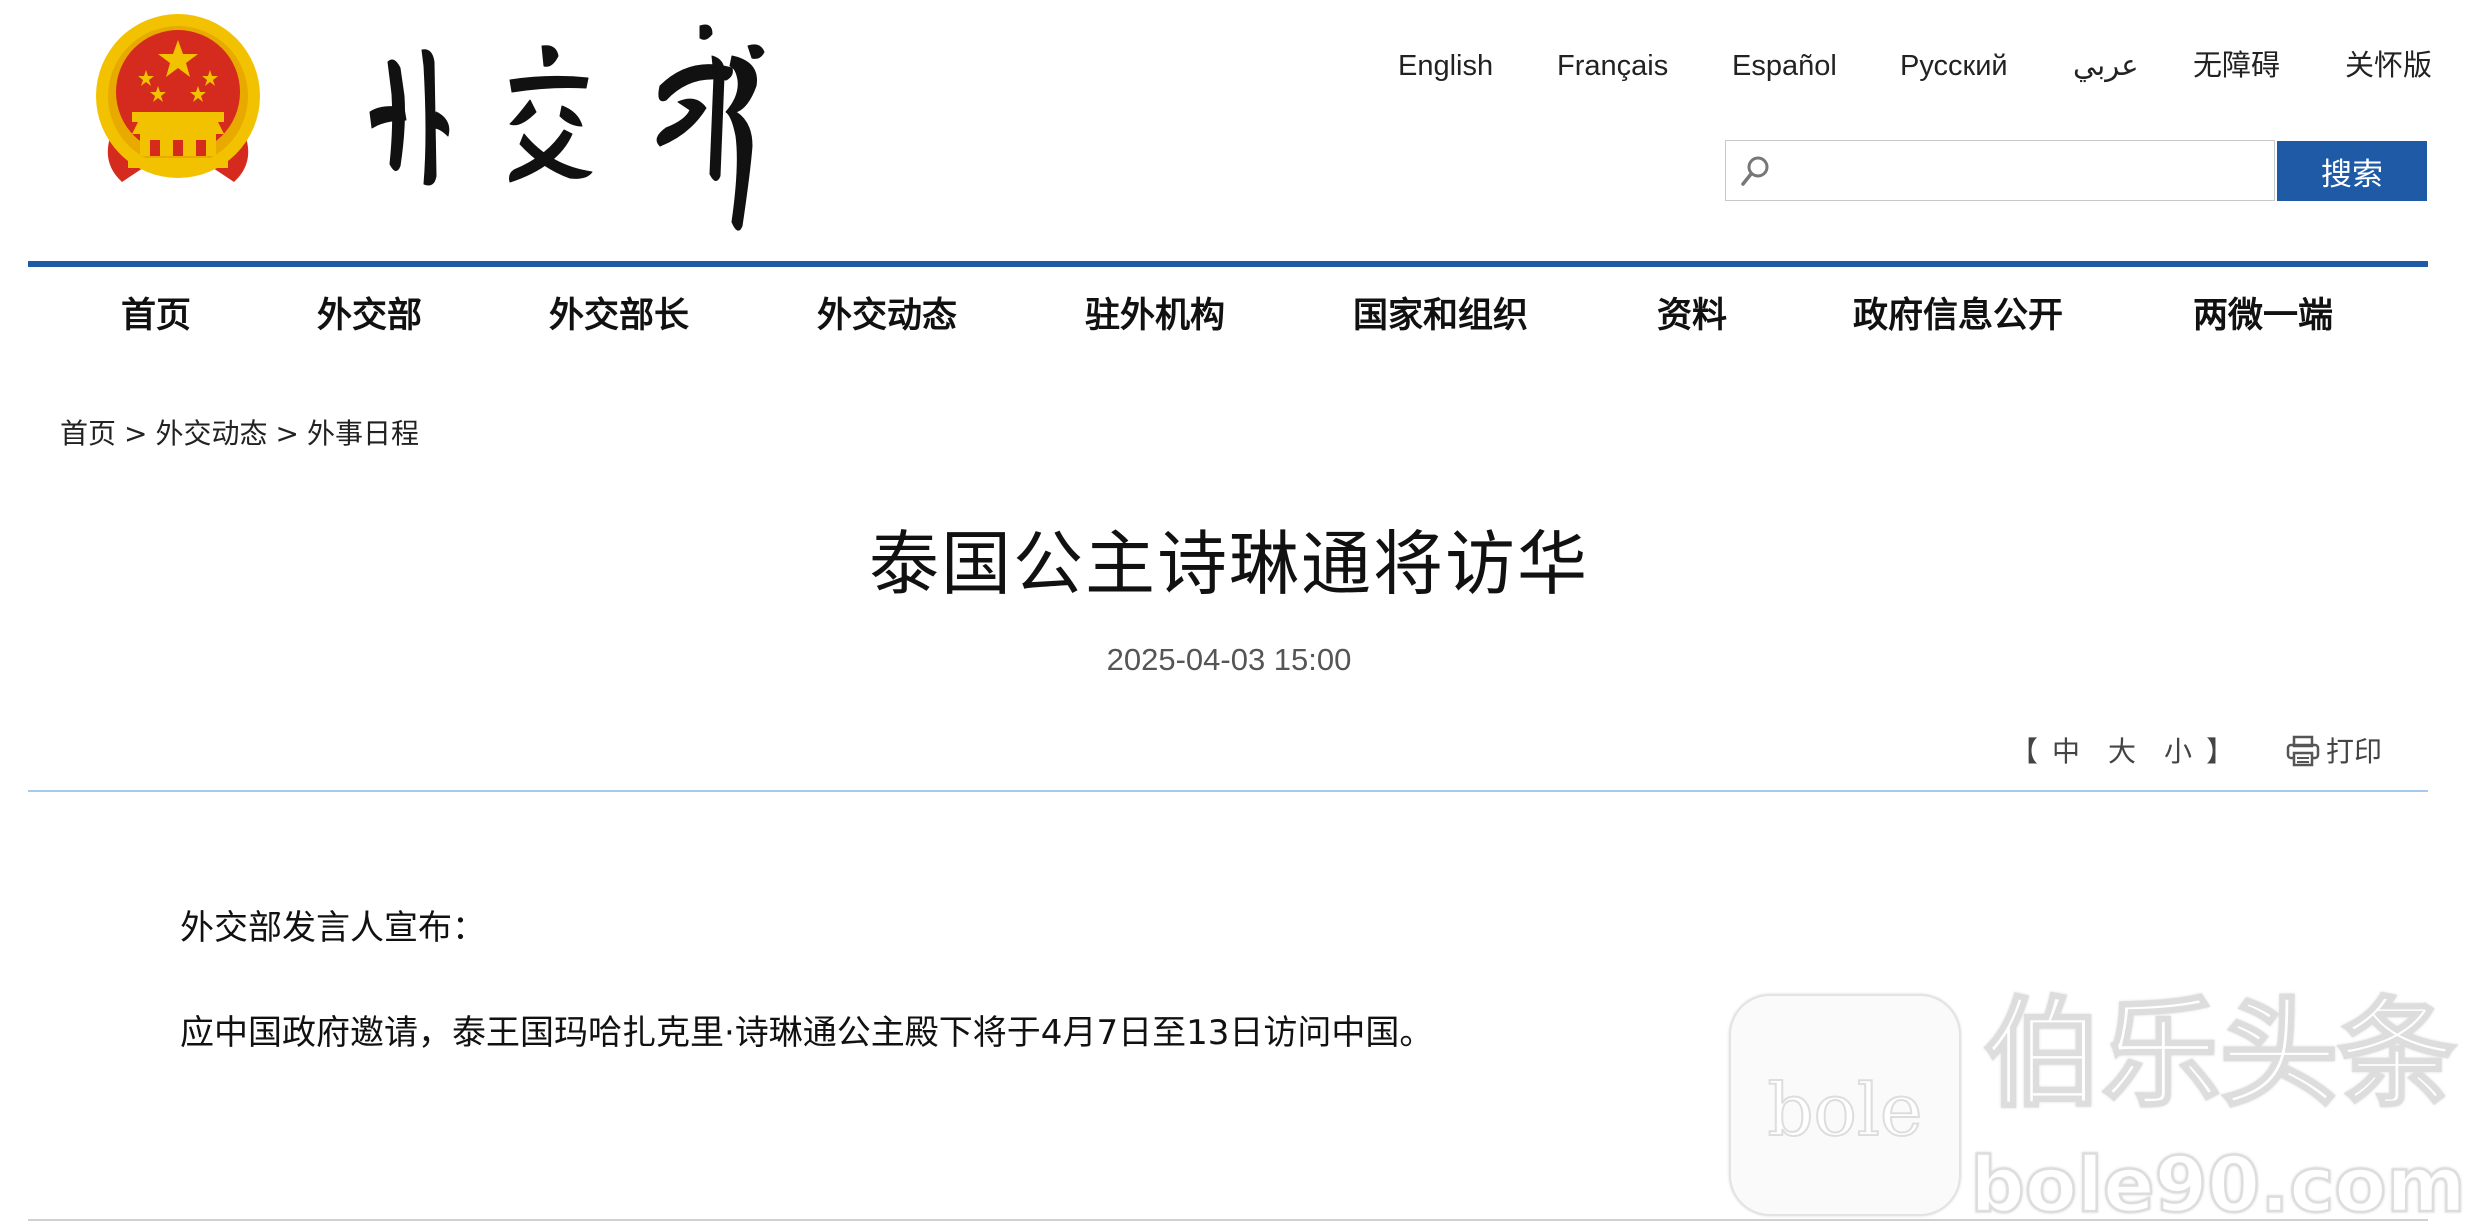 This screenshot has height=1231, width=2478. I want to click on article-paragraph: 外交部发言人宣布：, so click(333, 928).